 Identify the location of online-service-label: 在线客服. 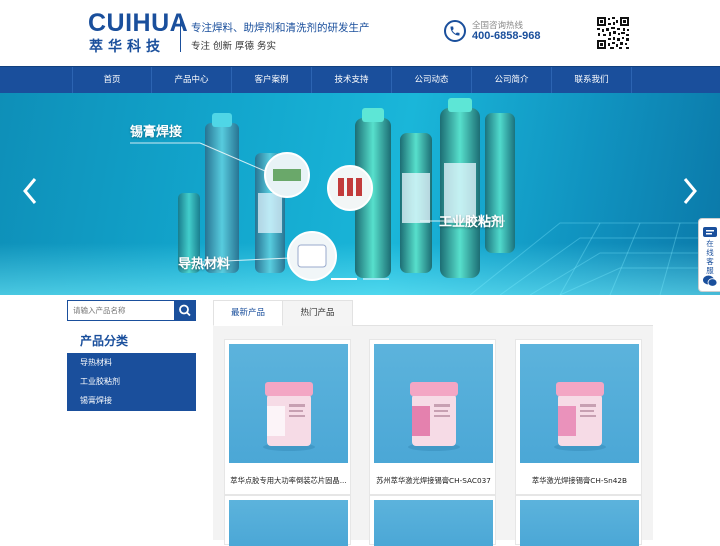
(710, 257).